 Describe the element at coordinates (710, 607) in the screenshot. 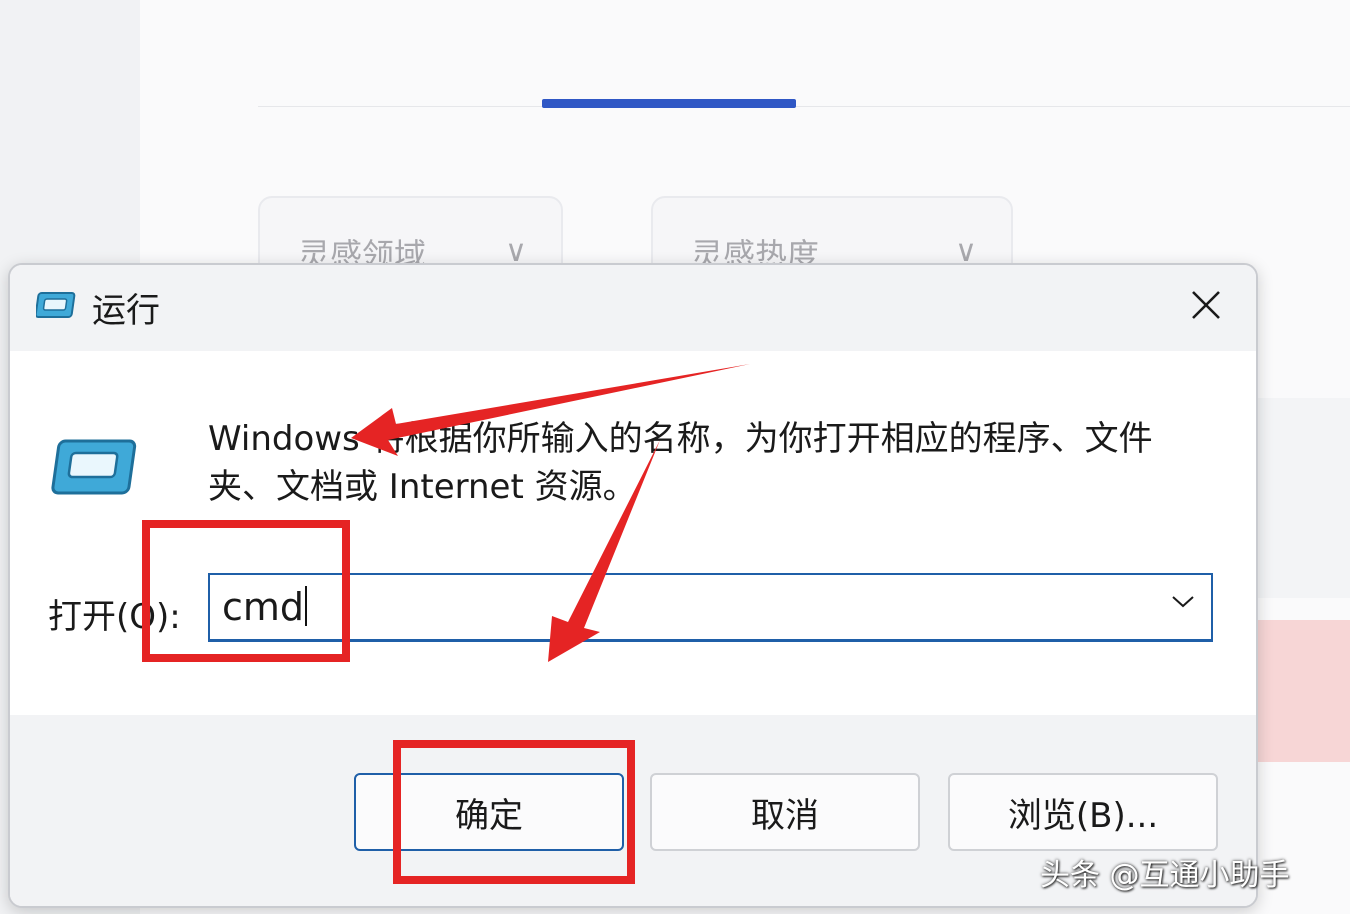

I see `open-command-input: cmd` at that location.